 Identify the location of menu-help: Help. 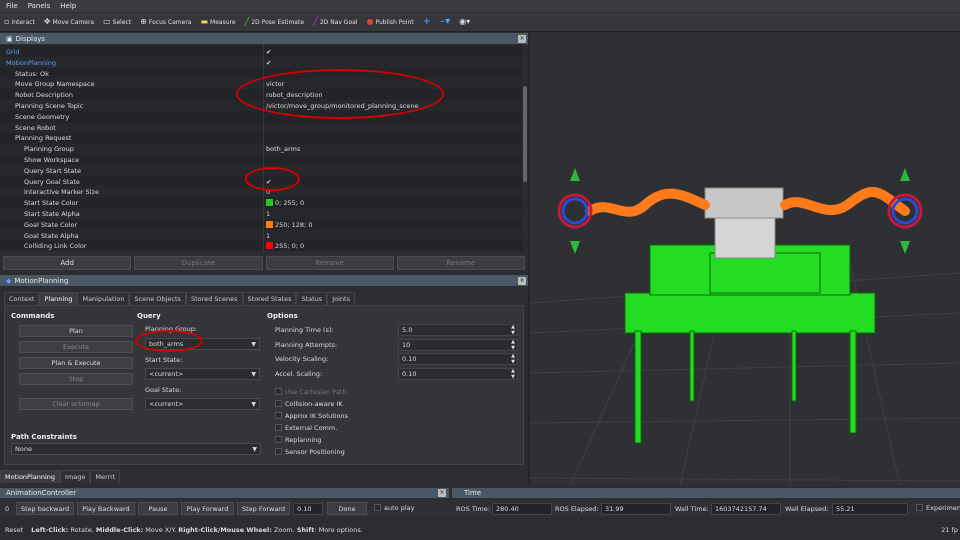
(68, 6).